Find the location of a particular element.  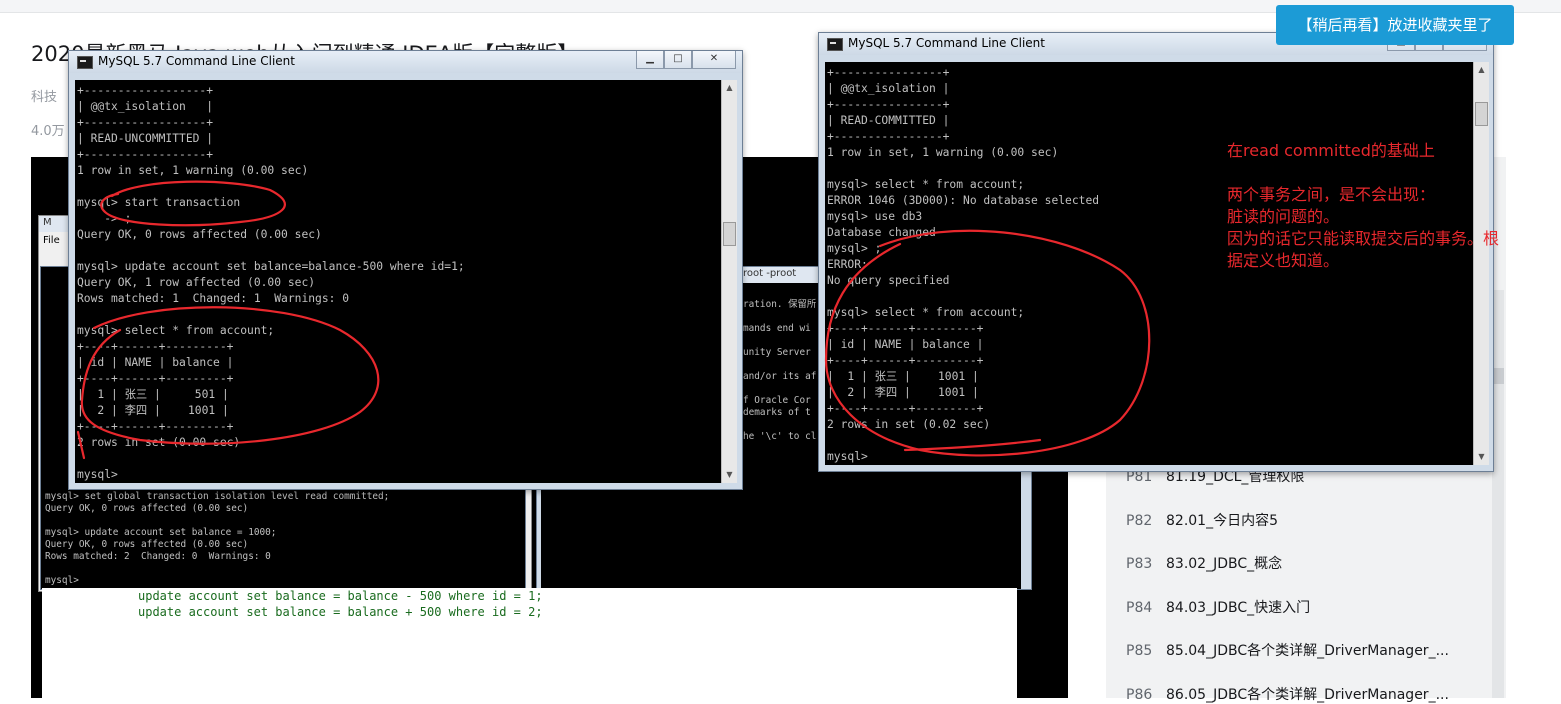

titlebar: MySQL 5.7 Command Line Client ▁ □ ✕ is located at coordinates (405, 62).